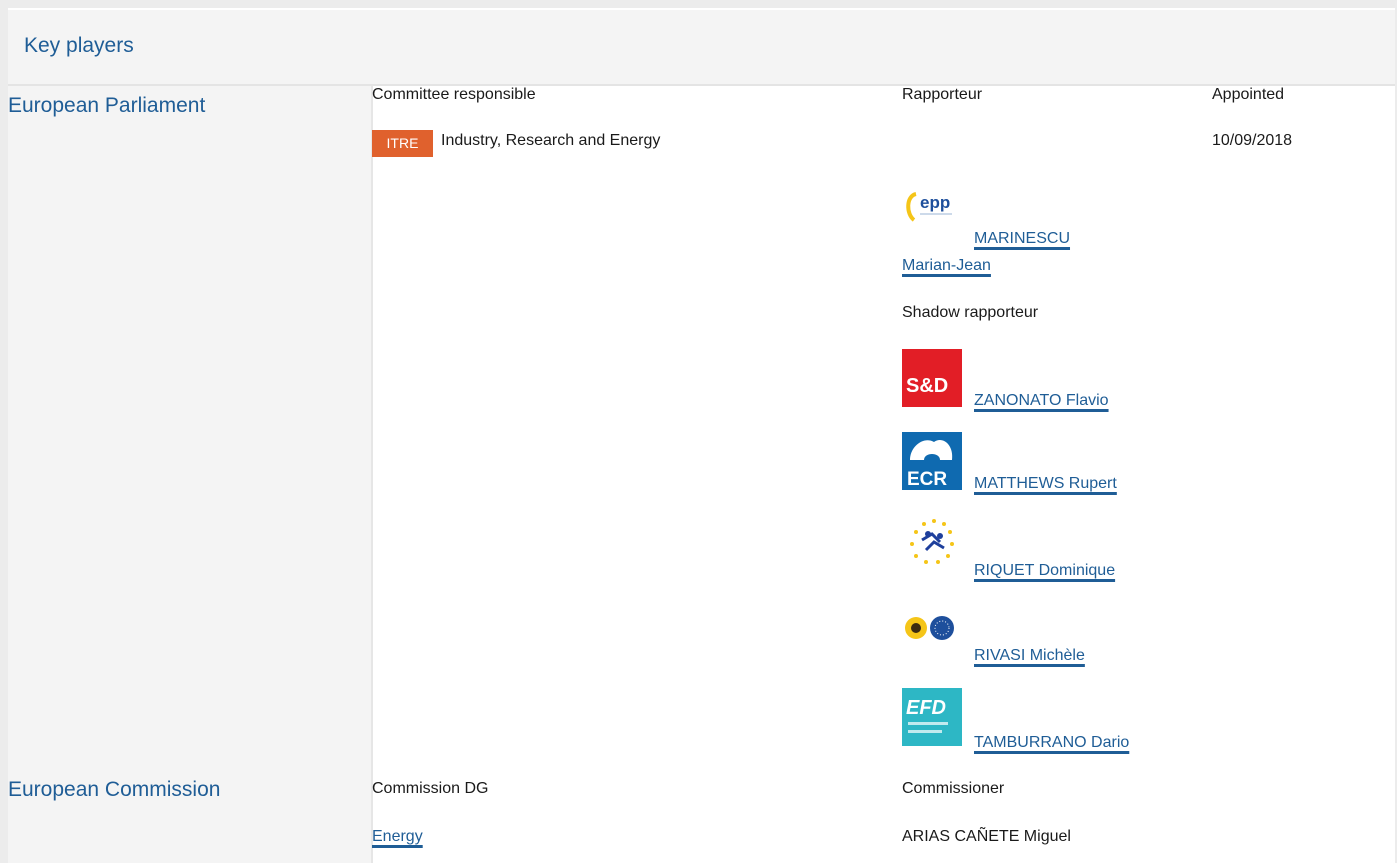 The image size is (1397, 863). Describe the element at coordinates (935, 202) in the screenshot. I see `svg-text: epp` at that location.